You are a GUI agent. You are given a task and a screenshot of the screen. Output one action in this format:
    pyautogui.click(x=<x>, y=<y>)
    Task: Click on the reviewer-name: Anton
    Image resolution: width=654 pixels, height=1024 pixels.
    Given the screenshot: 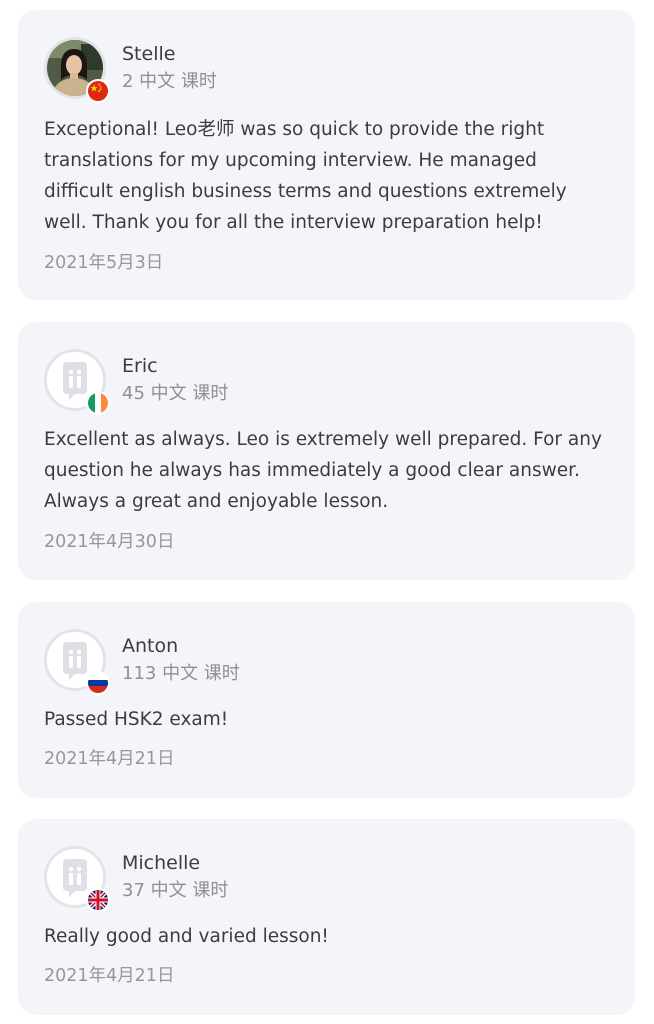 What is the action you would take?
    pyautogui.click(x=150, y=646)
    